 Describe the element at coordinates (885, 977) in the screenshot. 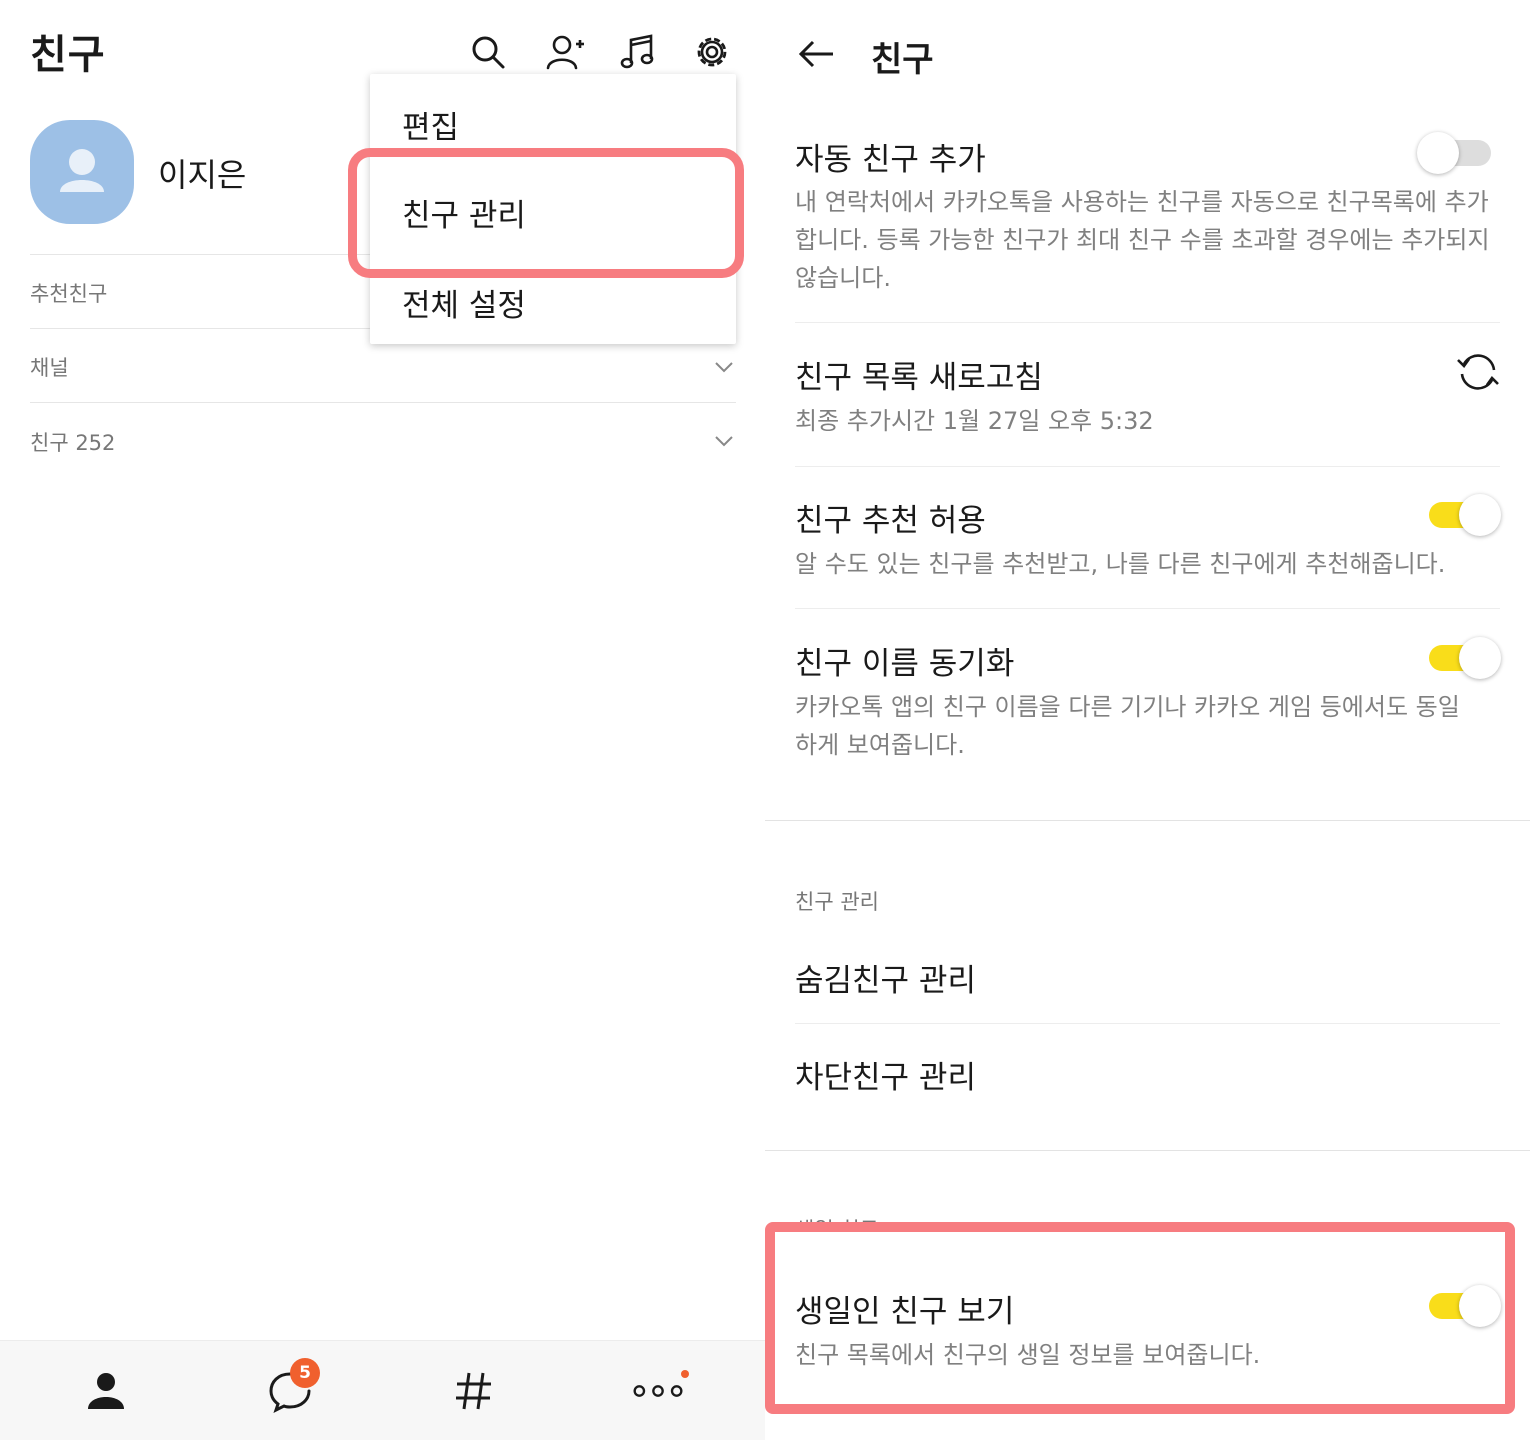

I see `hidden-friends-item: 숨김친구 관리` at that location.